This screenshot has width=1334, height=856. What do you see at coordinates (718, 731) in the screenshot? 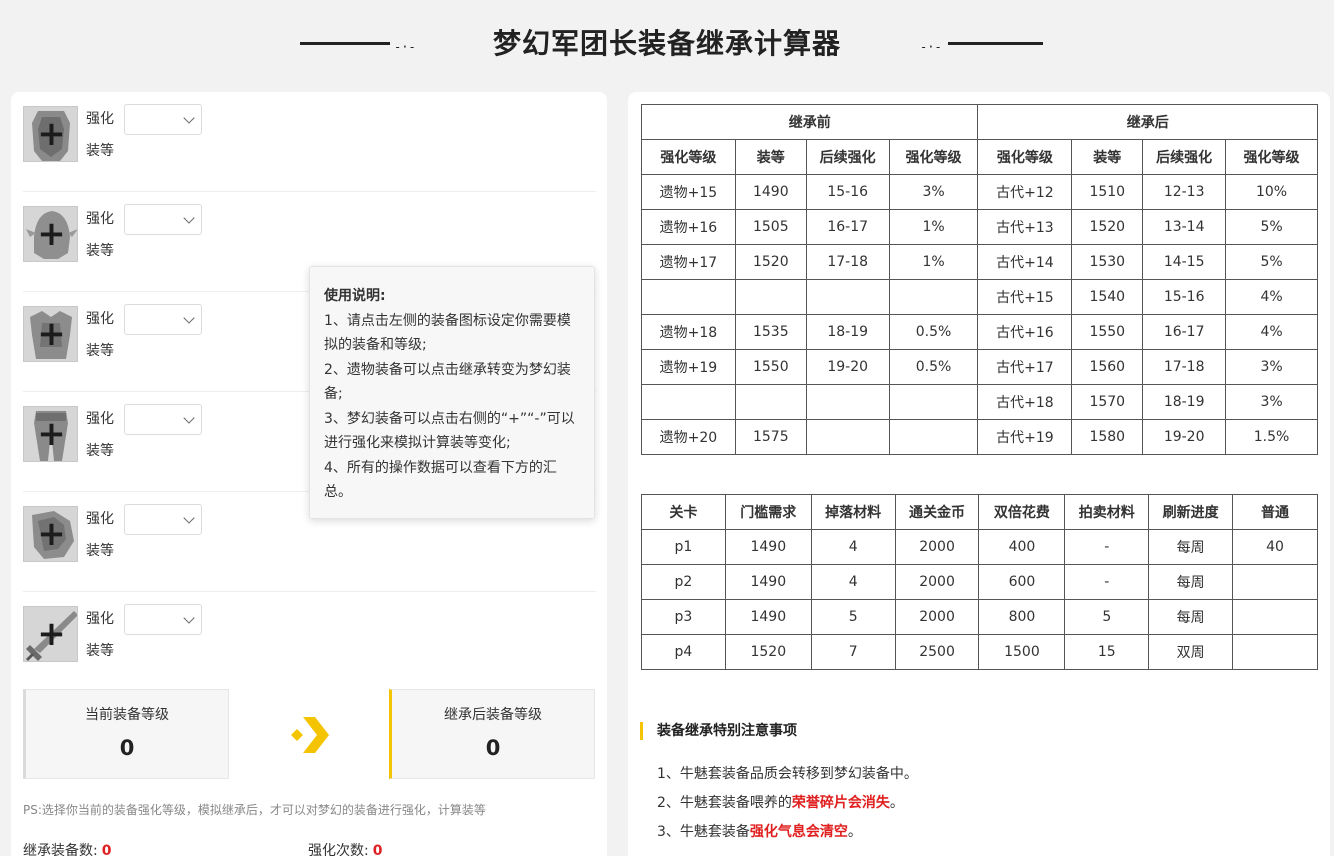
I see `notice-title: 装备继承特别注意事项` at bounding box center [718, 731].